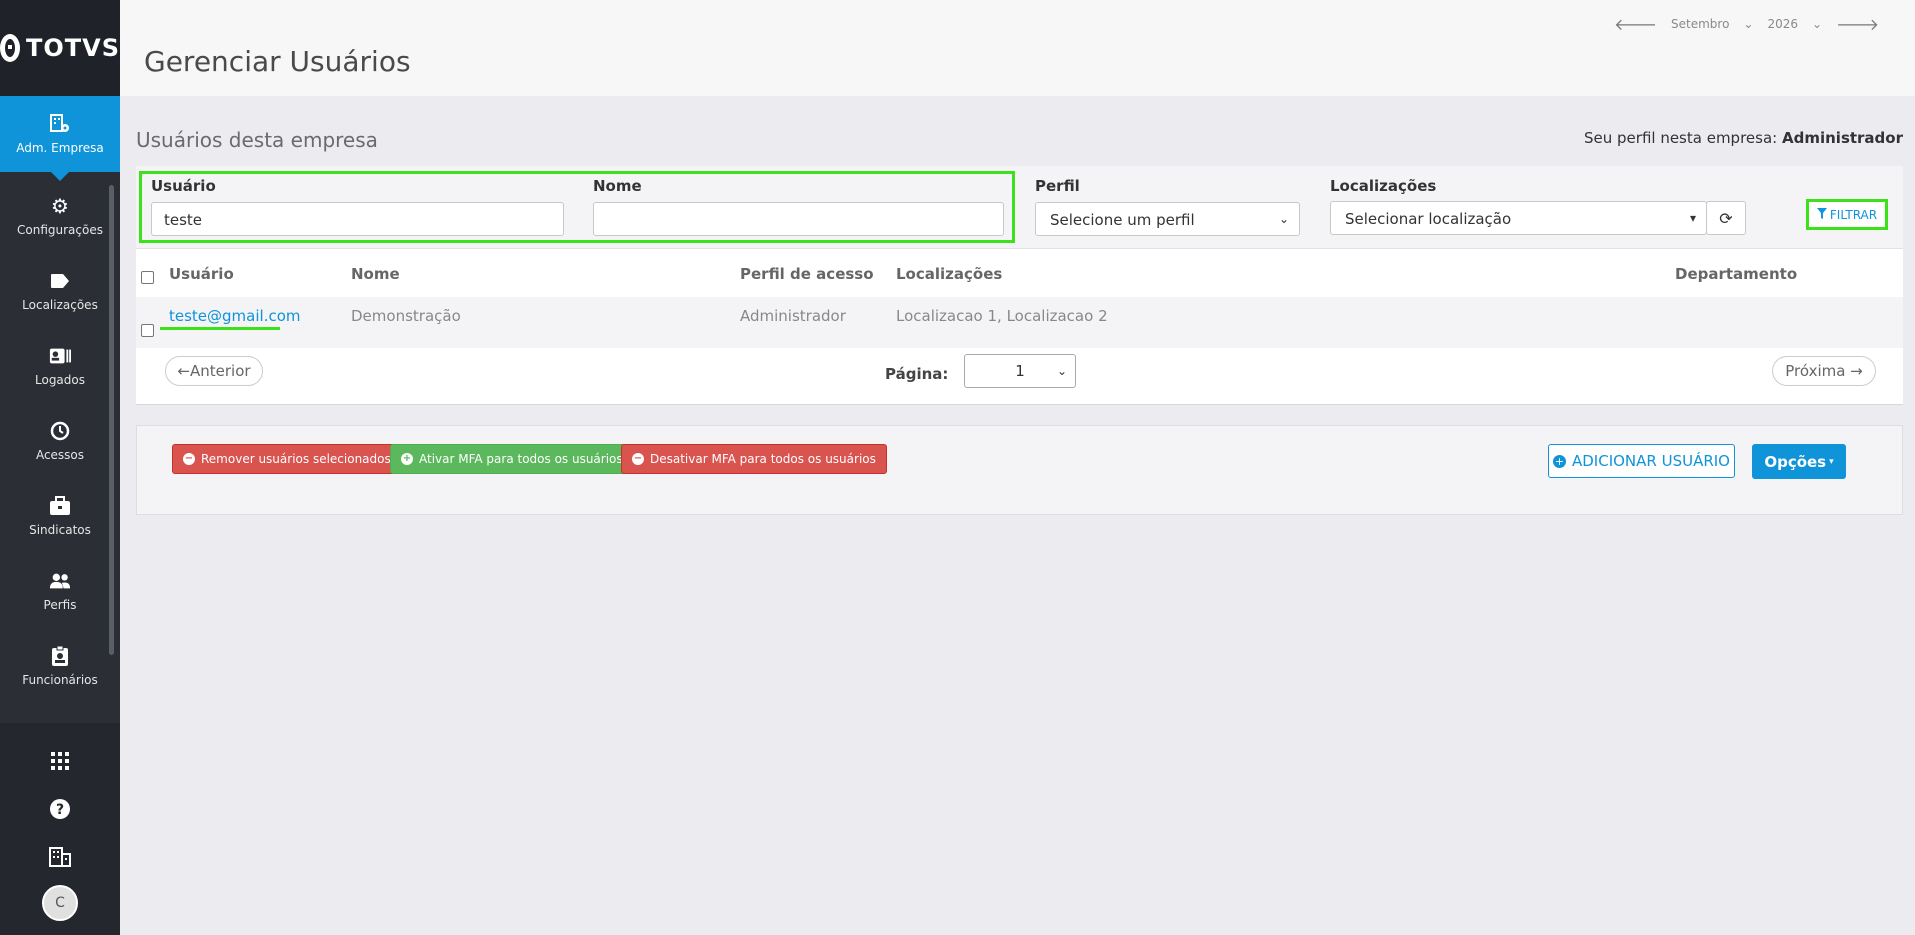 This screenshot has width=1915, height=935. What do you see at coordinates (60, 604) in the screenshot?
I see `sidebar-item-label: Perfis` at bounding box center [60, 604].